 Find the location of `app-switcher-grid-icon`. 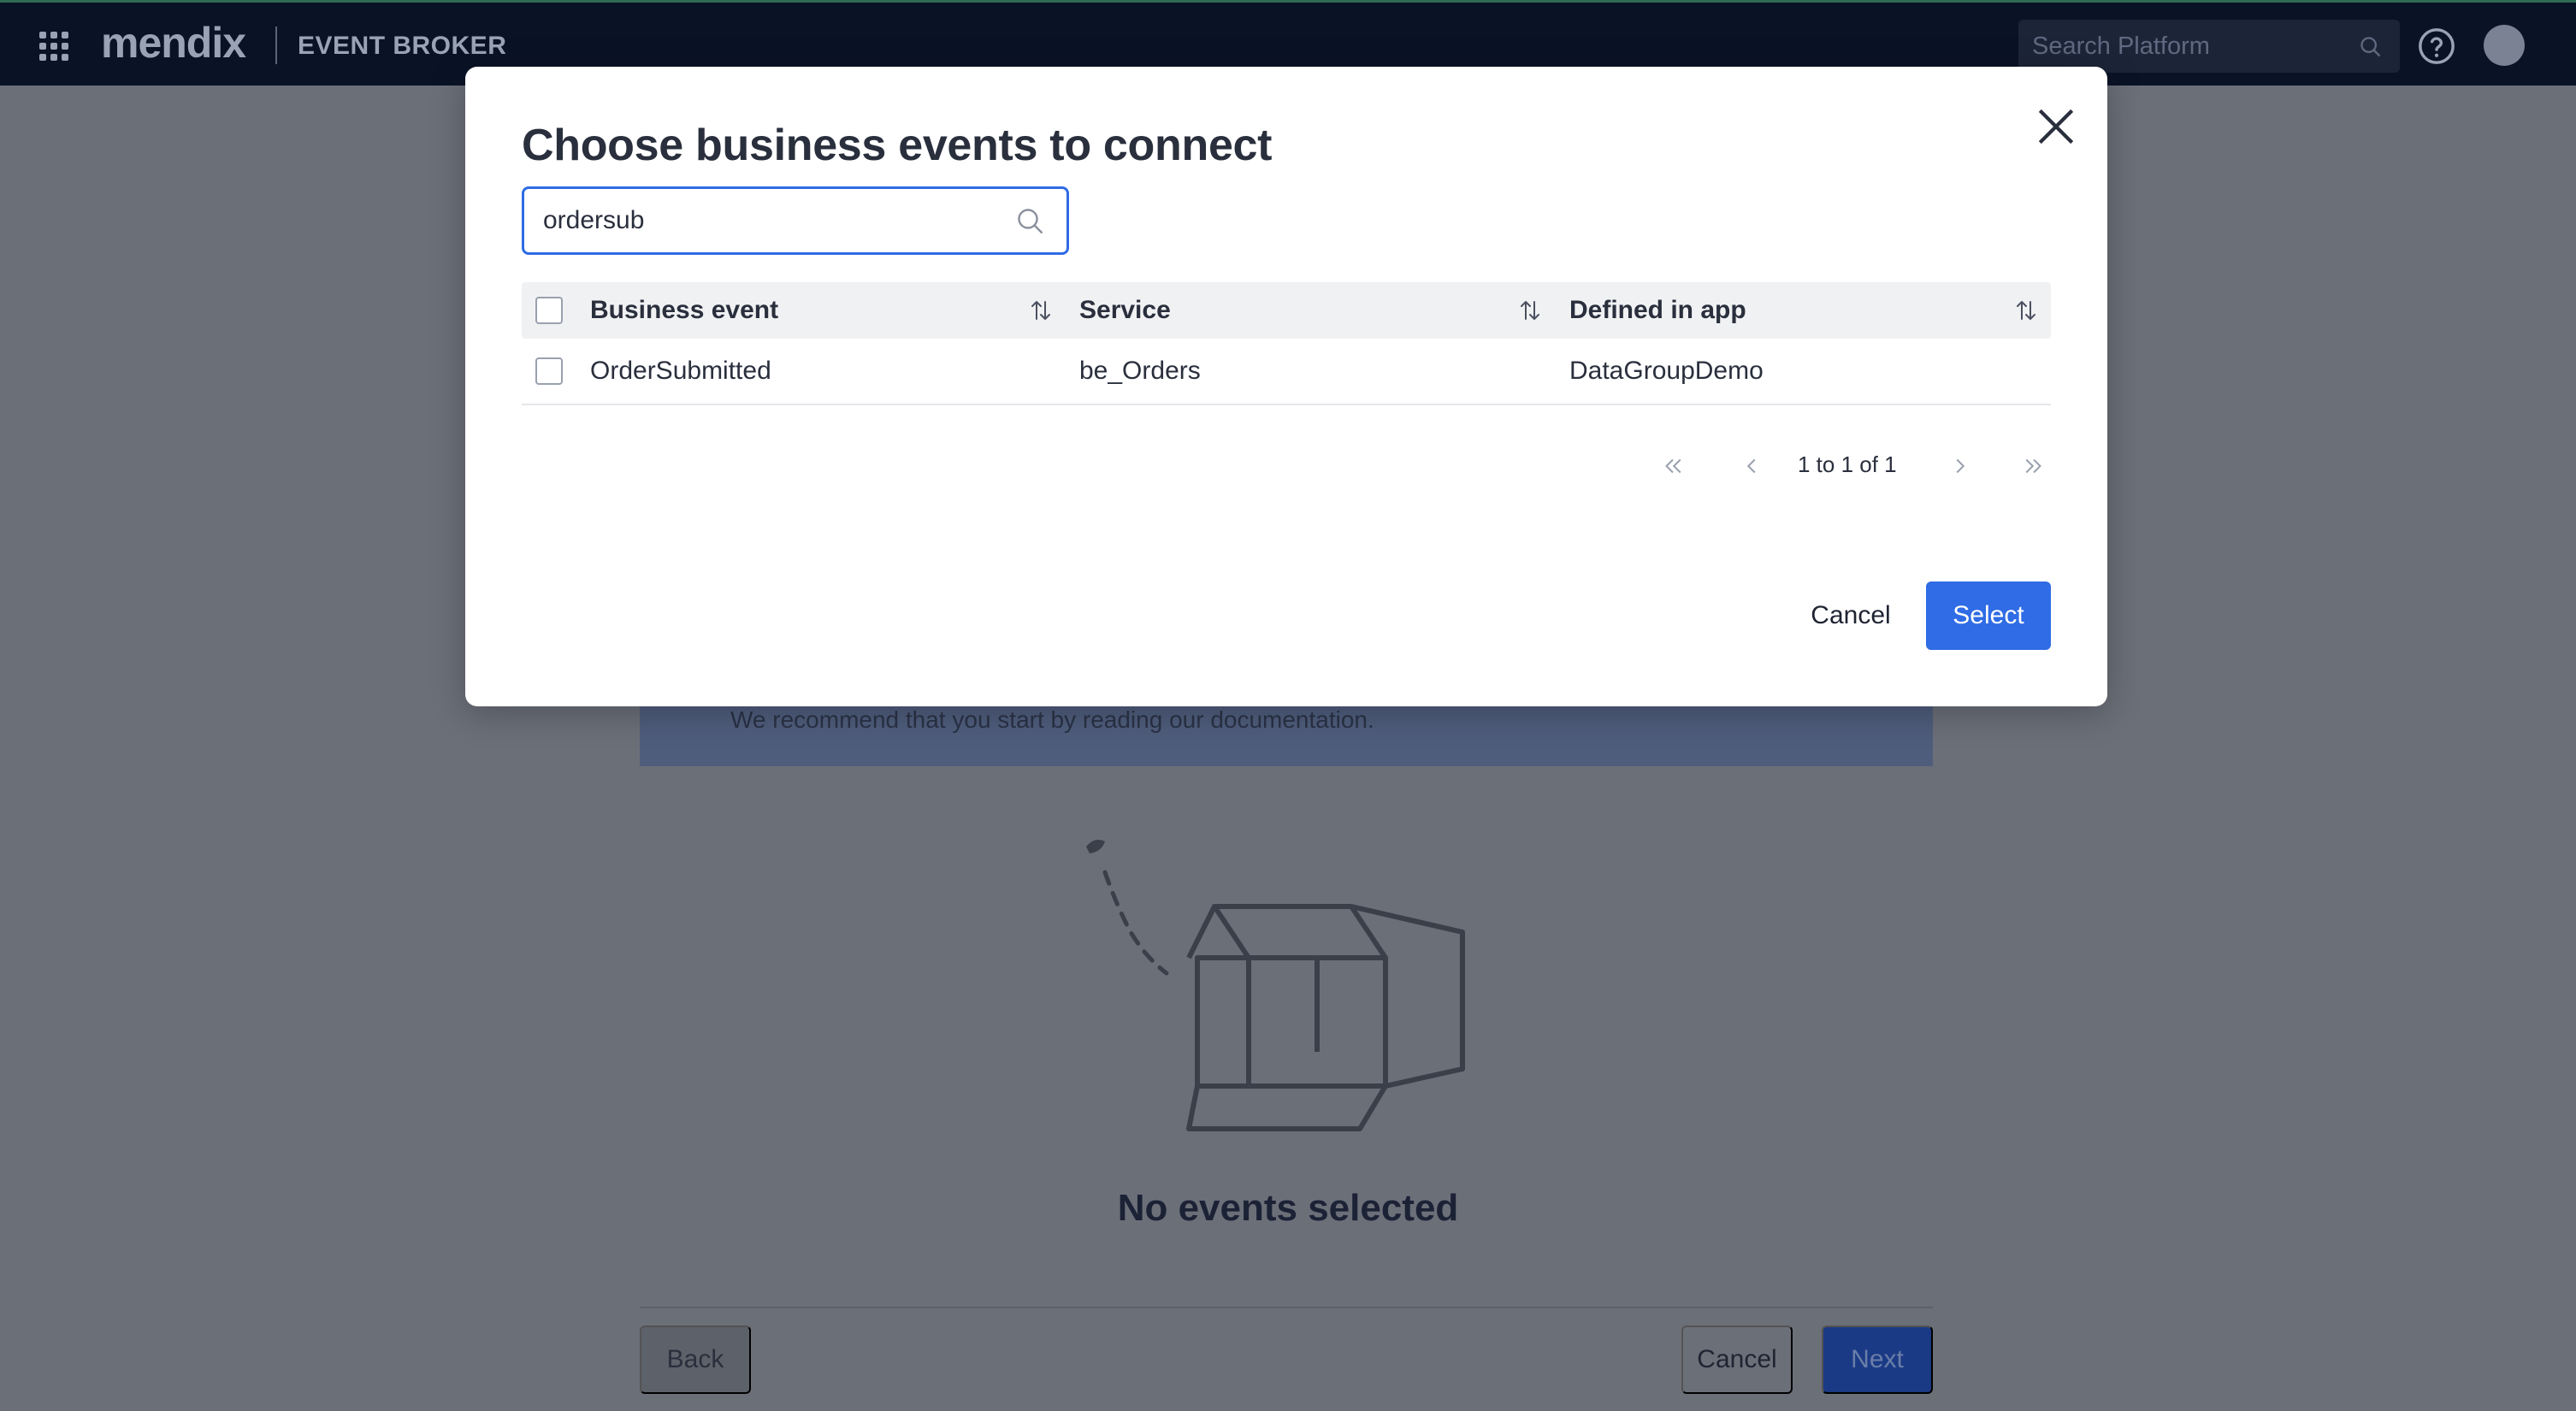

app-switcher-grid-icon is located at coordinates (53, 46).